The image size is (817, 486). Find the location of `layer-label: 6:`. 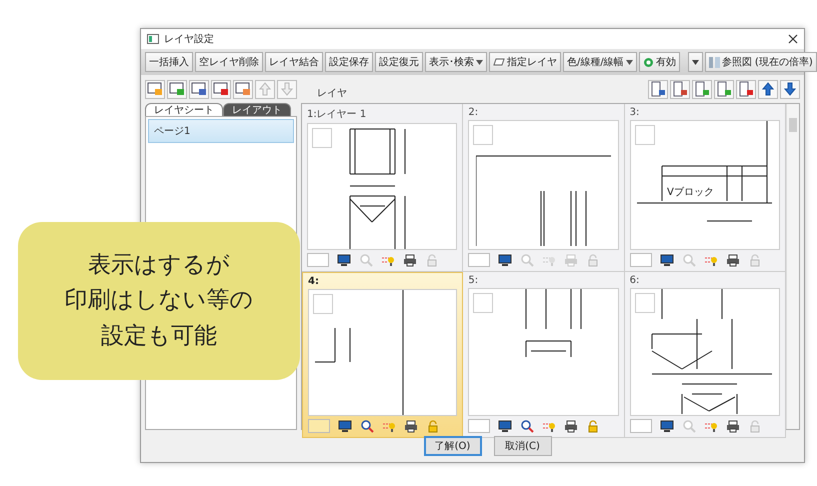

layer-label: 6: is located at coordinates (635, 280).